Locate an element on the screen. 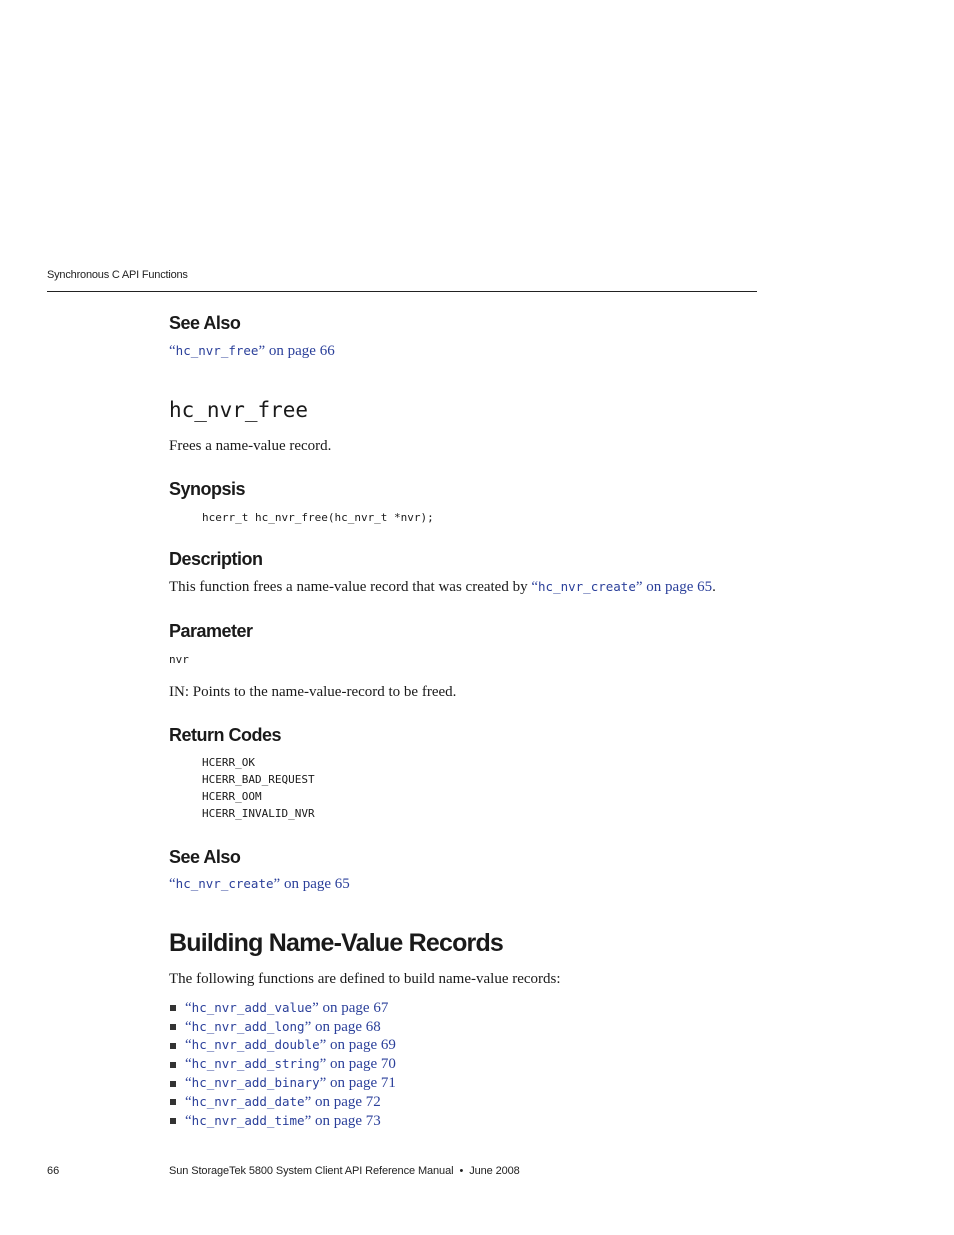  xref-page: on page 73 is located at coordinates (346, 1120).